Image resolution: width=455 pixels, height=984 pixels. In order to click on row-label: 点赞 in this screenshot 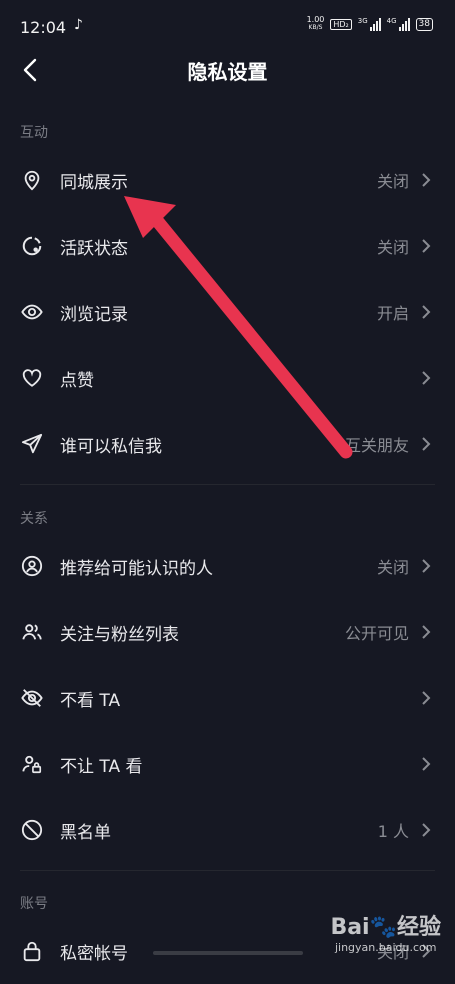, I will do `click(77, 380)`.